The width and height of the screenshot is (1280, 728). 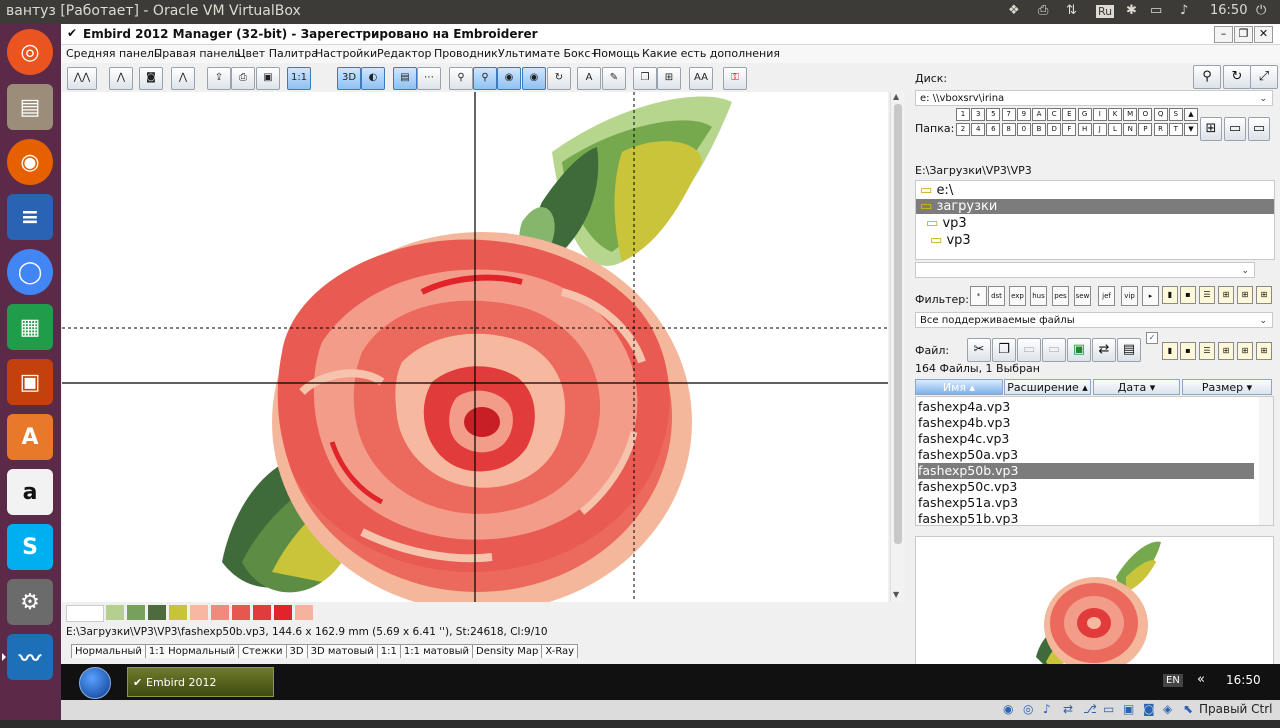 I want to click on new-folder-icon: ⊞, so click(x=1211, y=129).